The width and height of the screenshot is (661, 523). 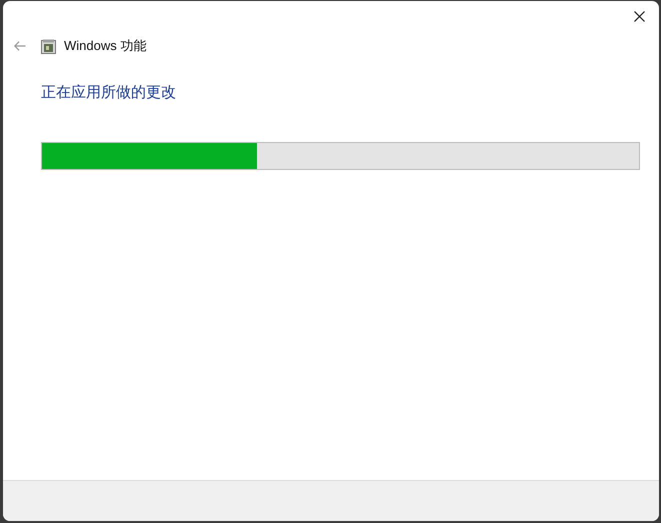 I want to click on close-icon, so click(x=639, y=16).